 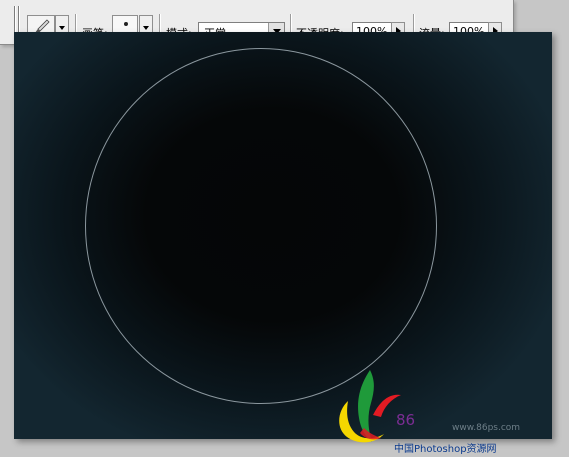 I want to click on brush-tip-icon, so click(x=126, y=24).